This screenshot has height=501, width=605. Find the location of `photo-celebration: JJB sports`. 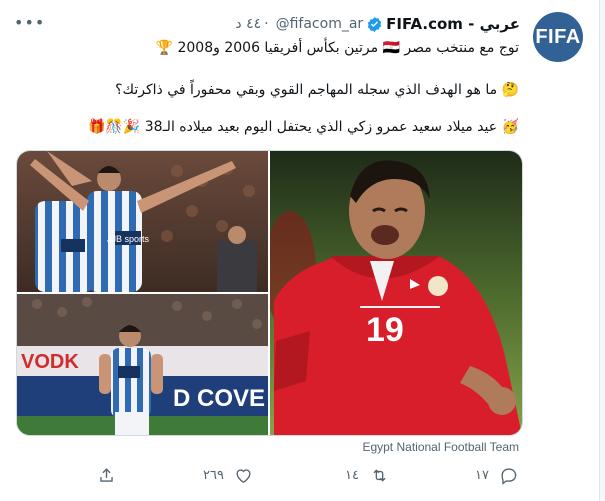

photo-celebration: JJB sports is located at coordinates (142, 221).